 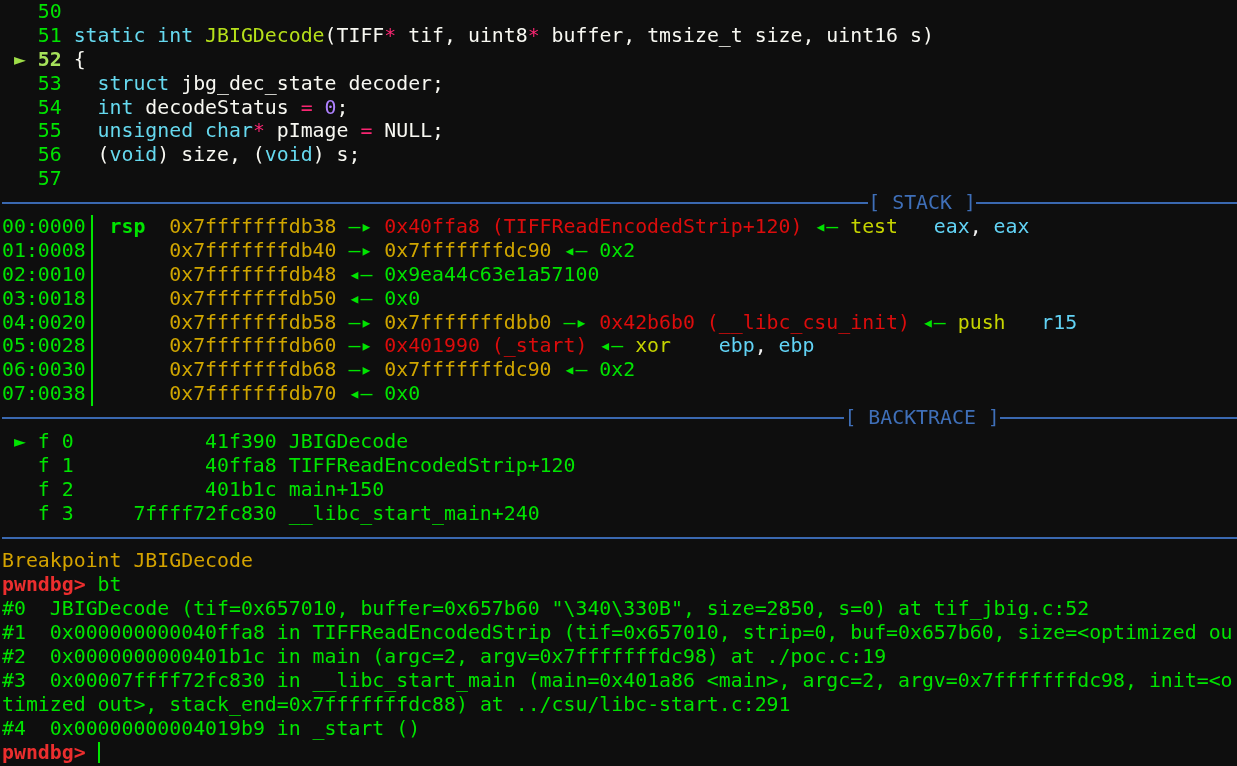 What do you see at coordinates (44, 274) in the screenshot?
I see `stack-offset: 02:0010` at bounding box center [44, 274].